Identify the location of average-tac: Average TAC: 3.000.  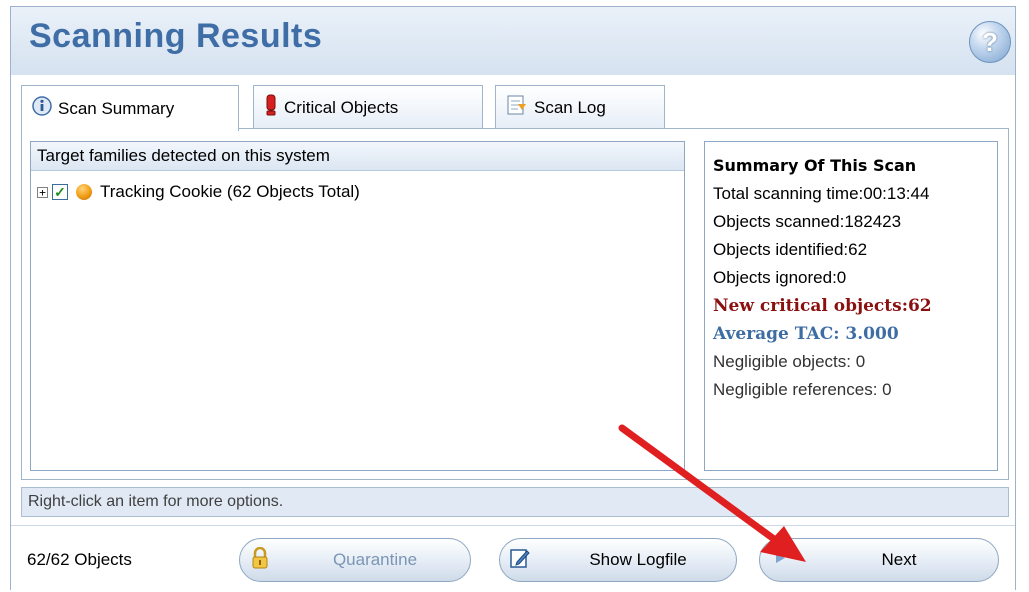
(806, 334).